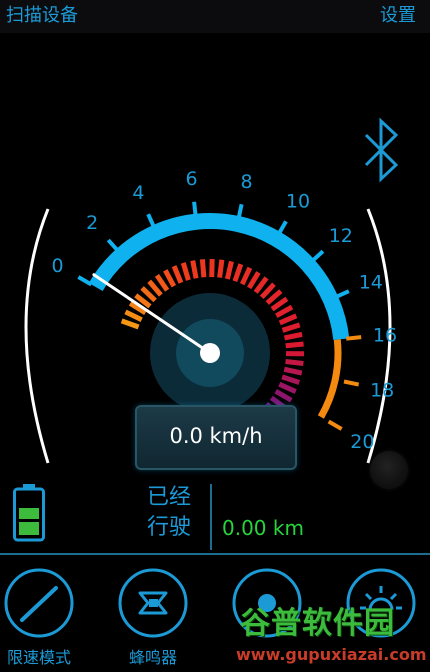  What do you see at coordinates (169, 497) in the screenshot?
I see `traveled-label-line1: 已经` at bounding box center [169, 497].